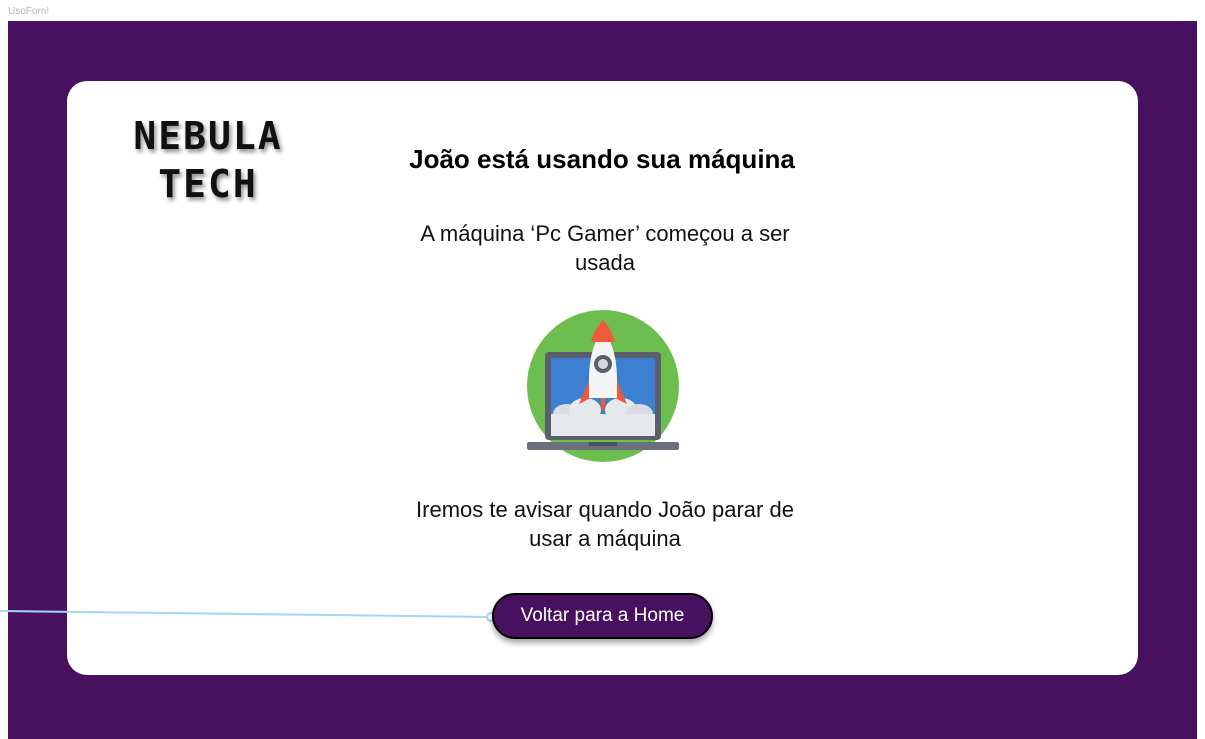 The height and width of the screenshot is (739, 1205). I want to click on logo-line-2: TECH, so click(208, 184).